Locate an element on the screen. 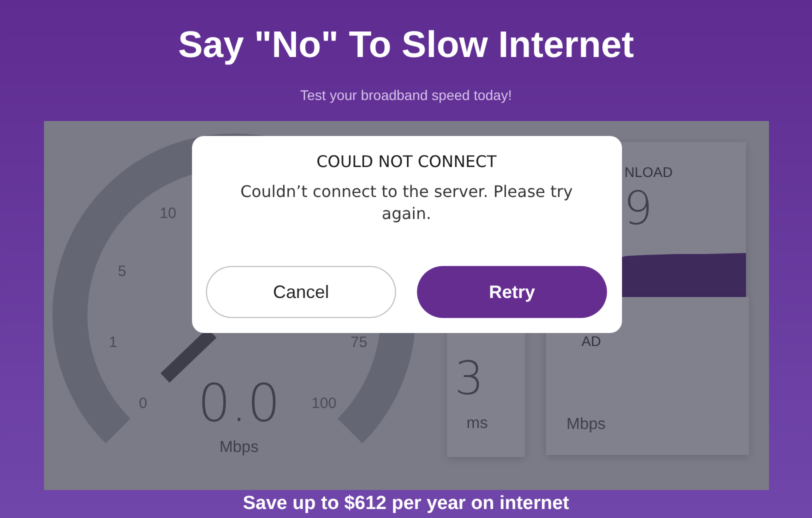 The width and height of the screenshot is (812, 518). subtitle: Test your broadband speed today! is located at coordinates (406, 95).